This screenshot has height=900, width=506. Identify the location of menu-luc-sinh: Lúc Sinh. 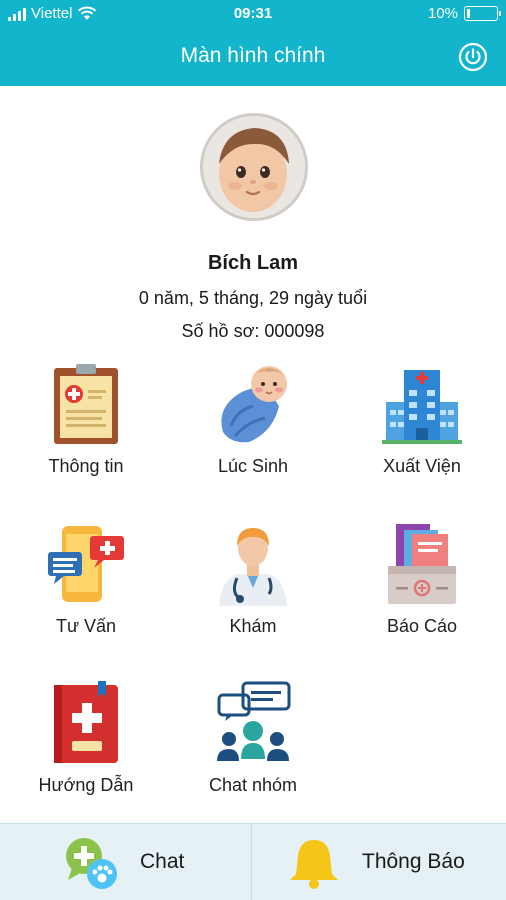
(253, 432).